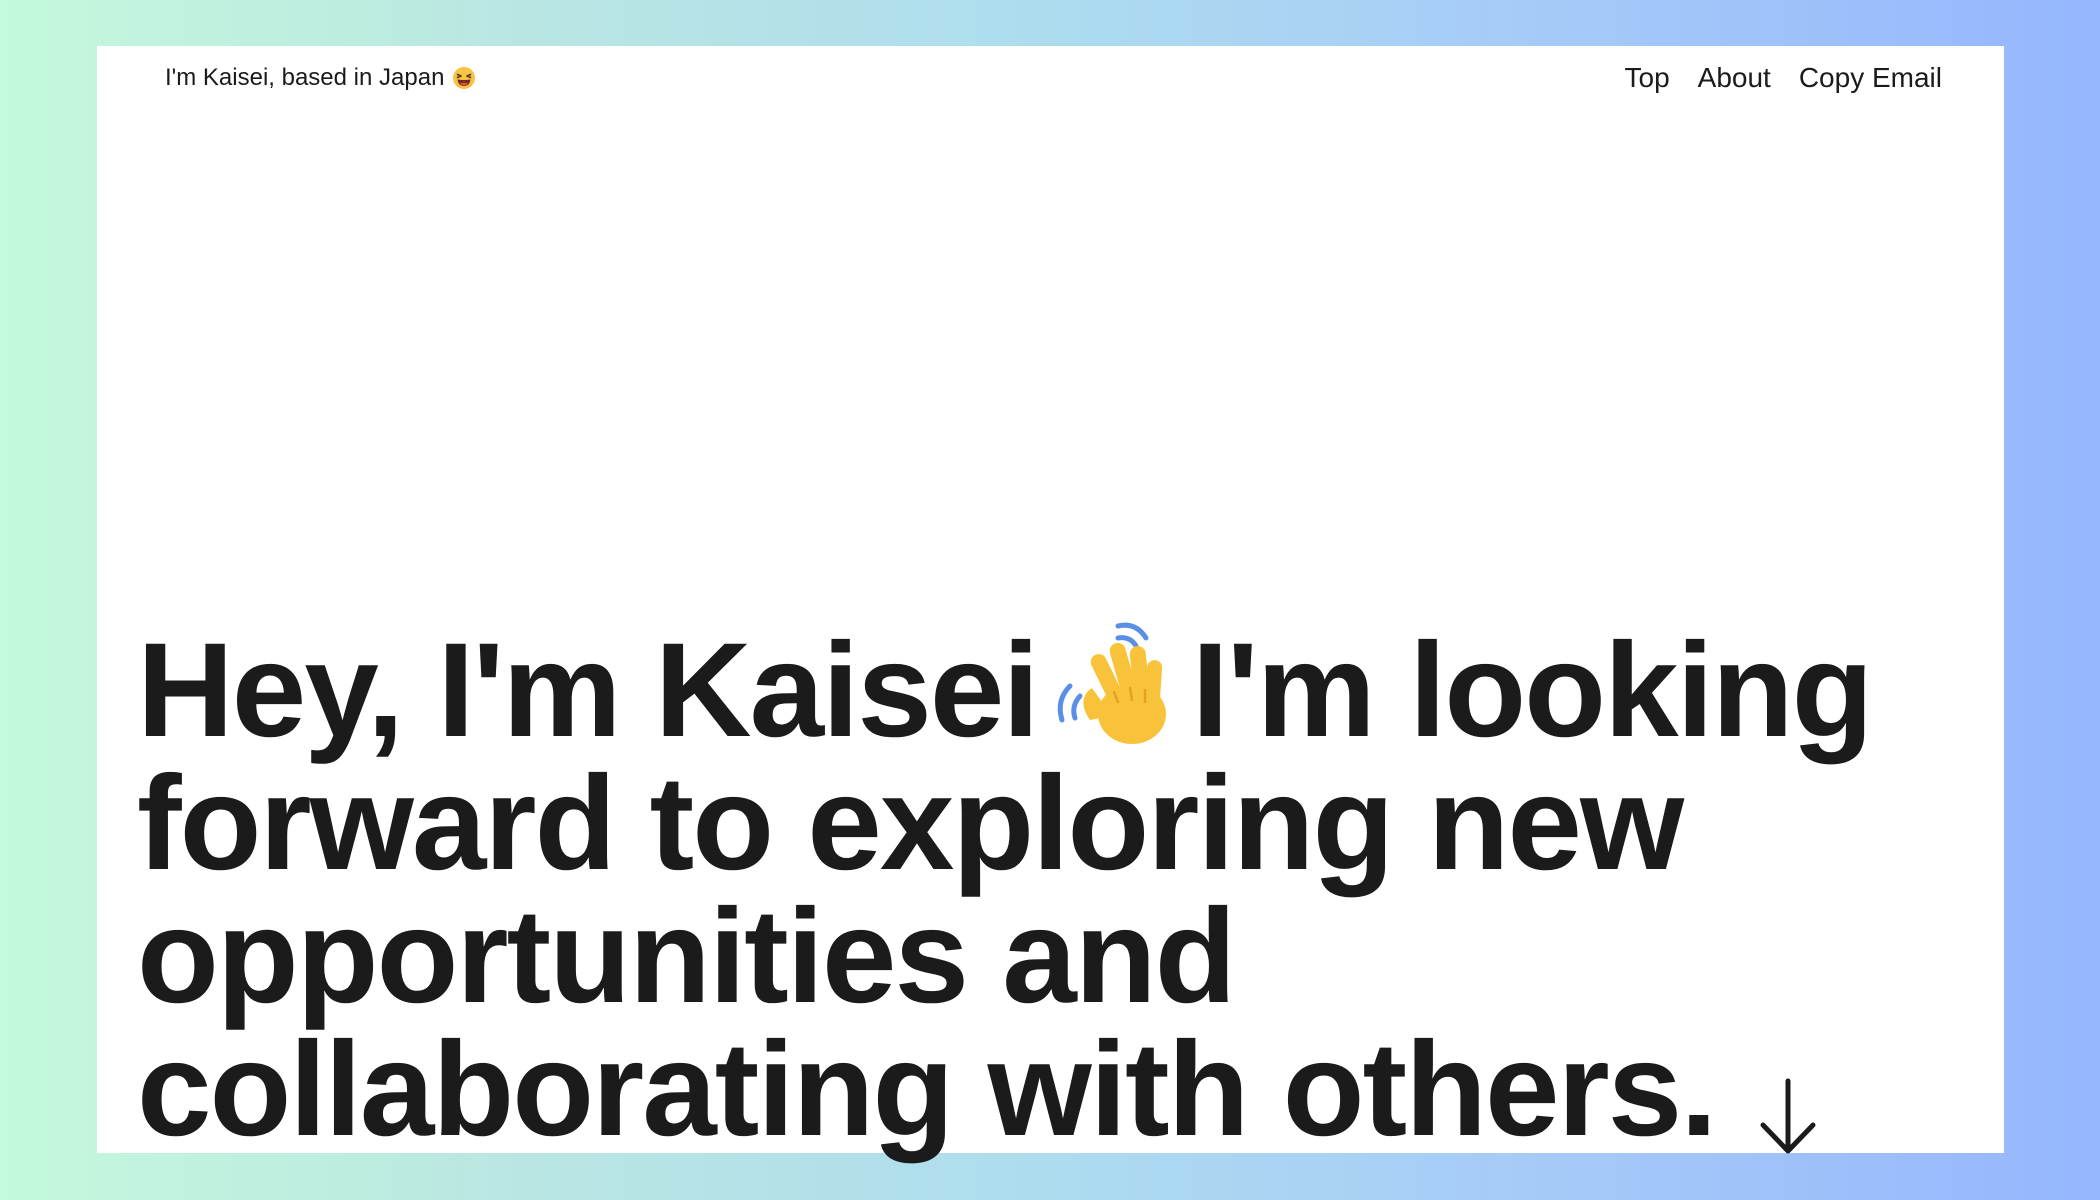 The width and height of the screenshot is (2100, 1200). I want to click on hero-line-3: opportunities and, so click(686, 956).